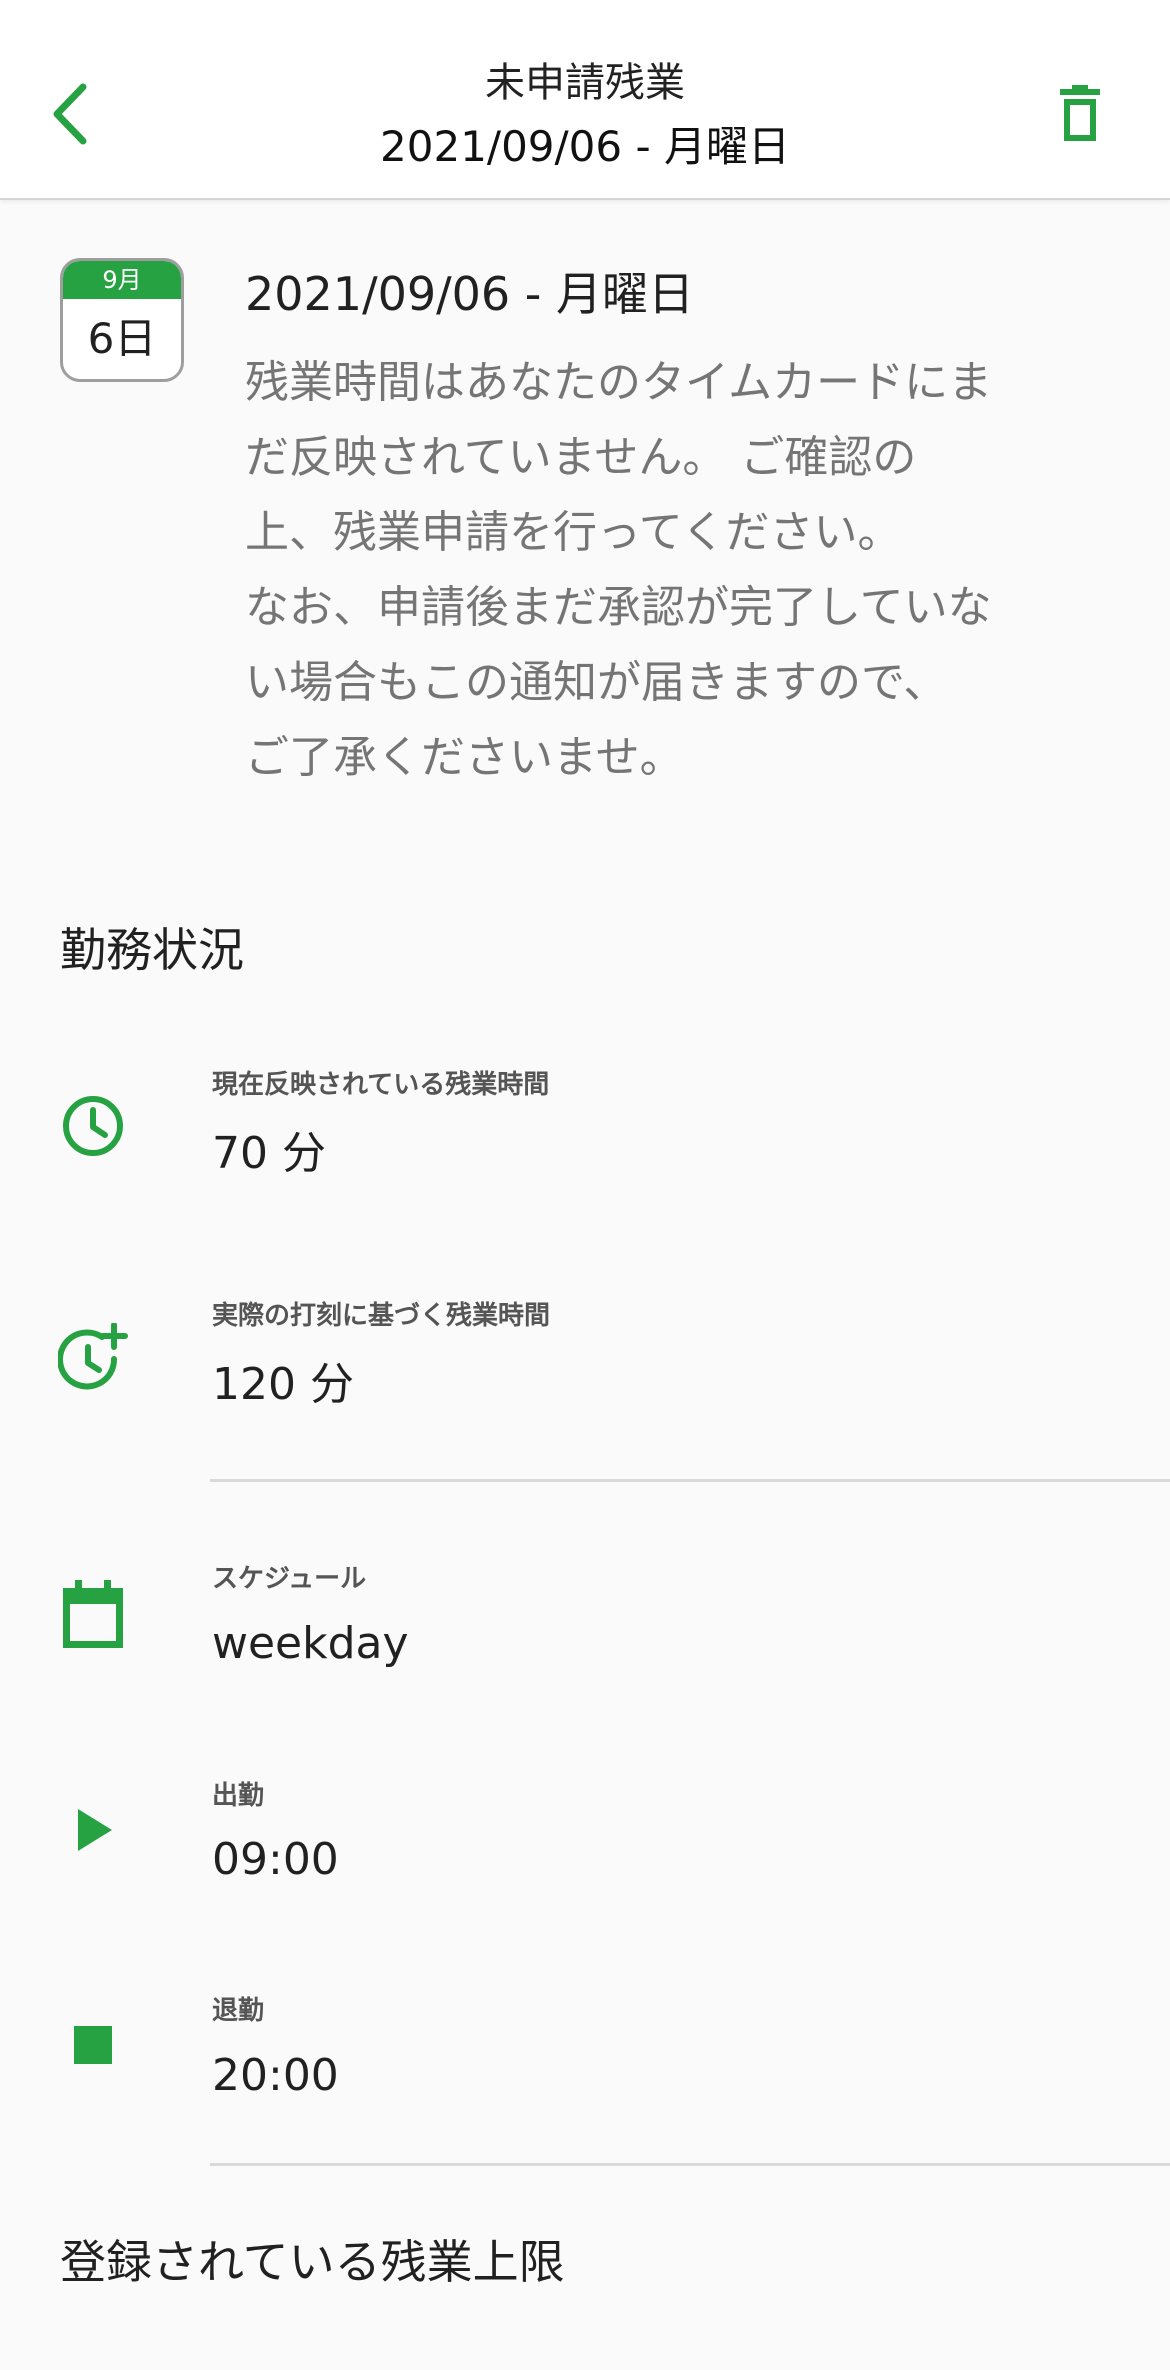  I want to click on schedule-value: weekday, so click(310, 1643).